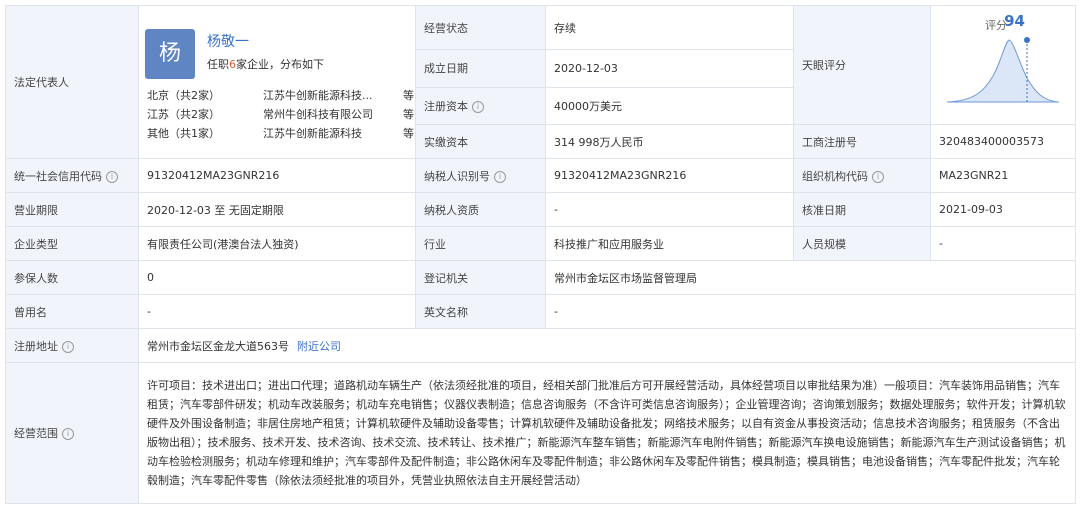 The image size is (1080, 516). I want to click on paid-capital-label: 实缴资本, so click(480, 141).